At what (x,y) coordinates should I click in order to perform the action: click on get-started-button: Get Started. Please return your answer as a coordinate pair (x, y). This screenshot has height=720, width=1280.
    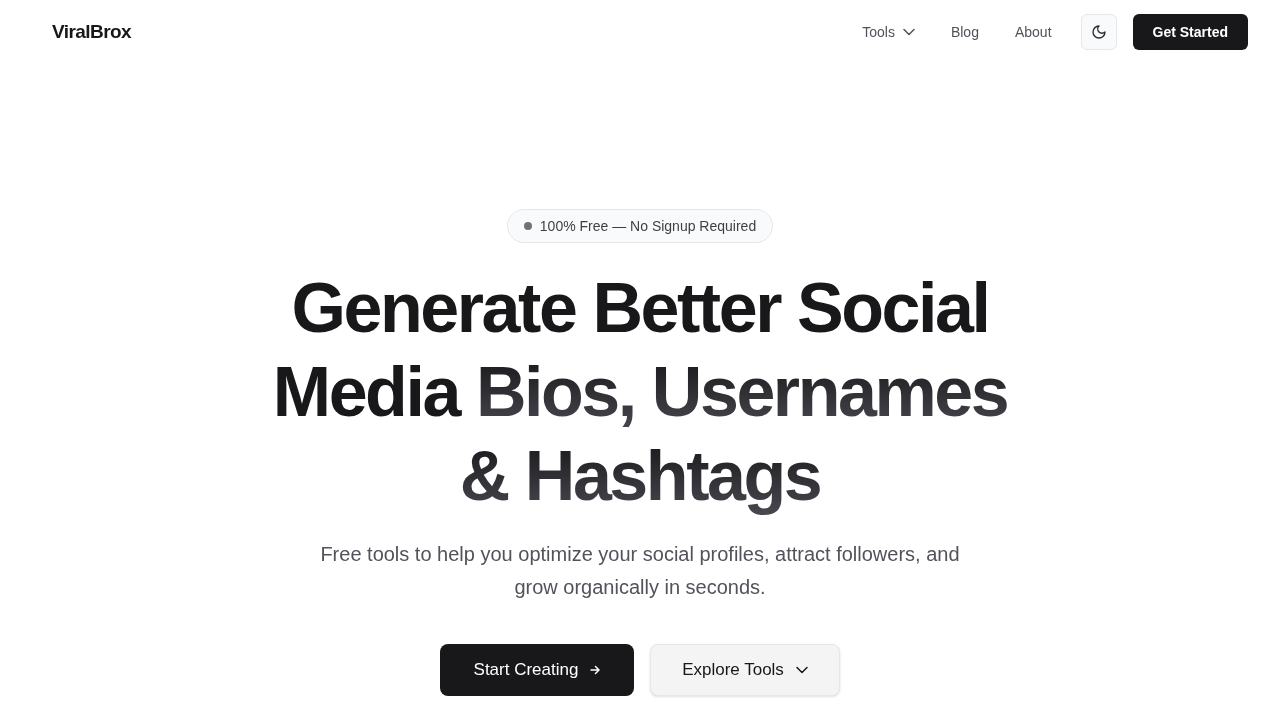
    Looking at the image, I should click on (1190, 32).